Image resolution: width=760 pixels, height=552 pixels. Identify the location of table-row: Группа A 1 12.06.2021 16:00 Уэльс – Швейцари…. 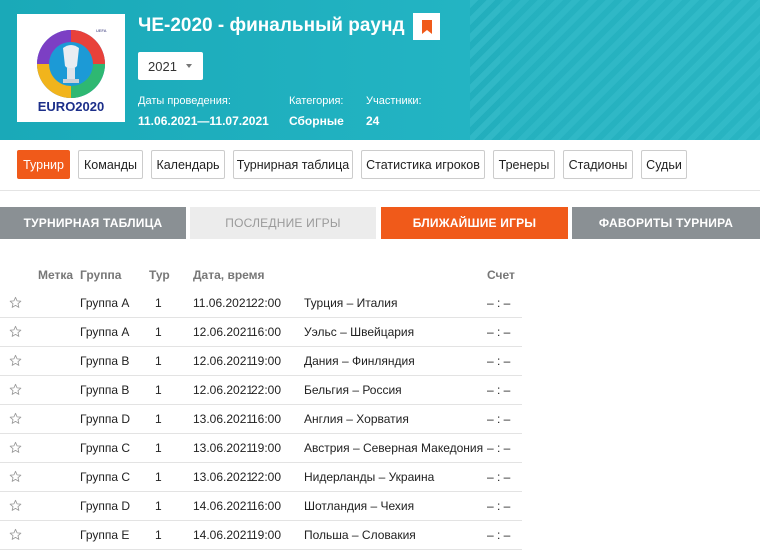
(261, 332).